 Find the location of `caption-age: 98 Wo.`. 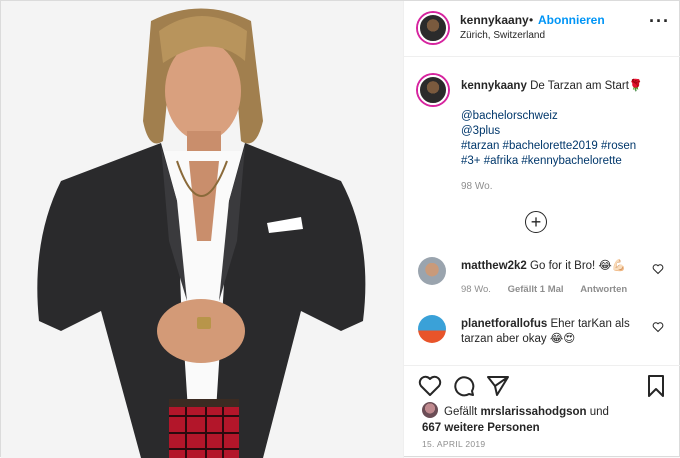

caption-age: 98 Wo. is located at coordinates (566, 186).